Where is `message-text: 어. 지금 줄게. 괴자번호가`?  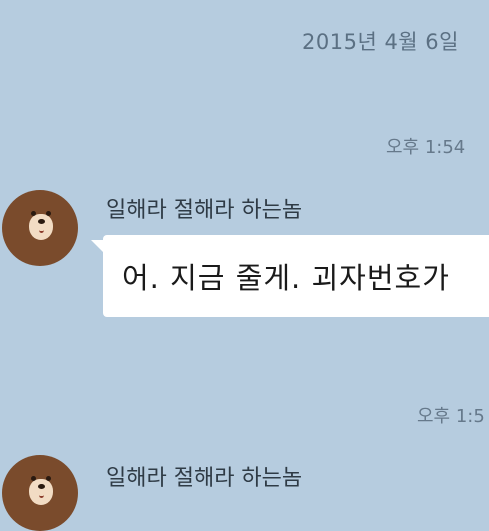 message-text: 어. 지금 줄게. 괴자번호가 is located at coordinates (286, 278).